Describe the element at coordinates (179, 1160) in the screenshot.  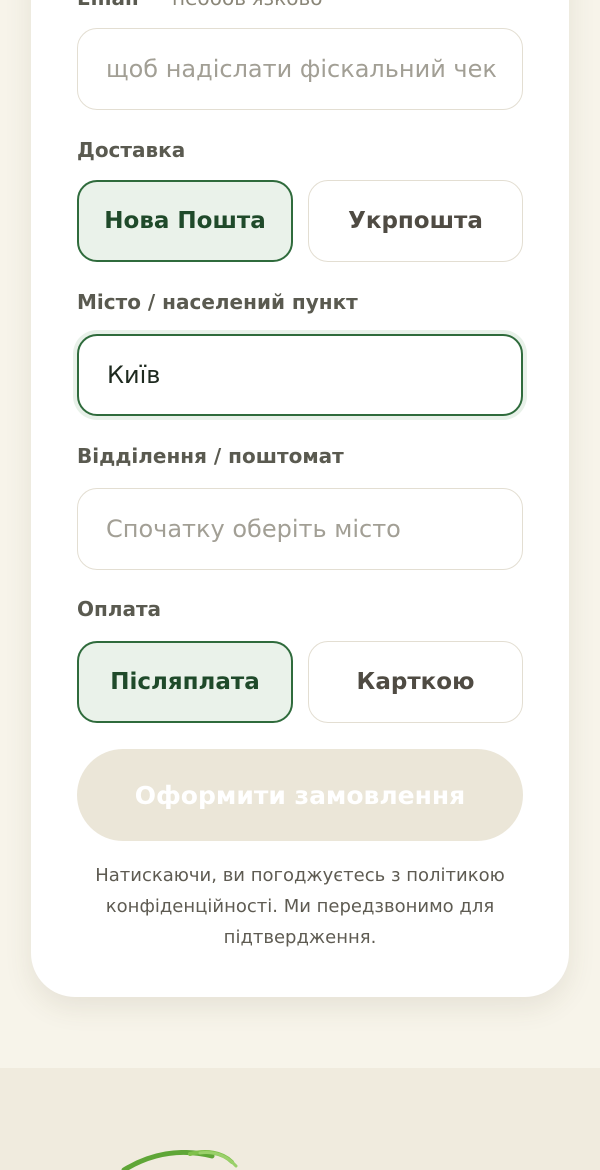
I see `brand-logo-icon` at that location.